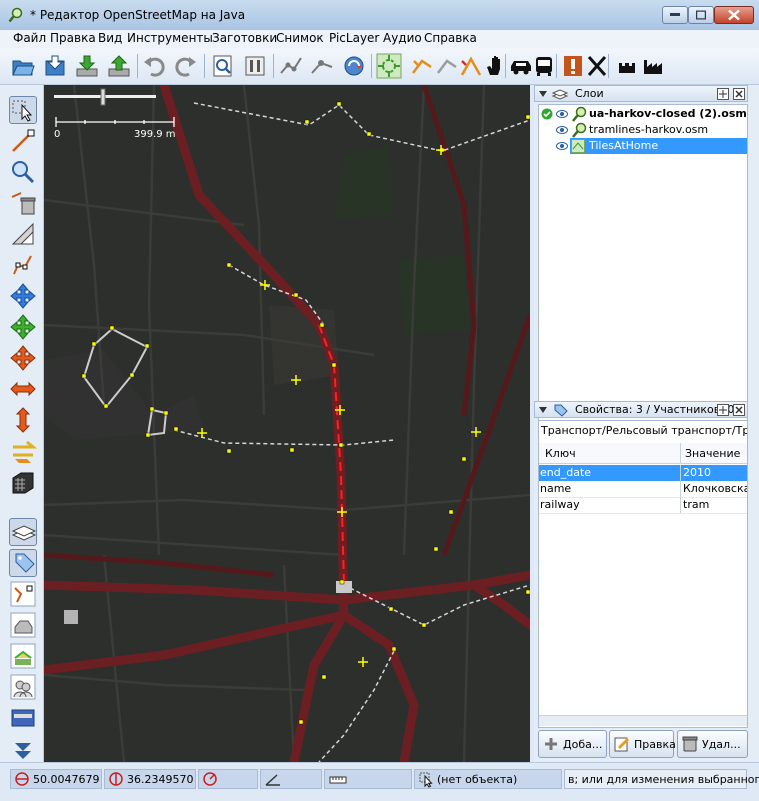 The width and height of the screenshot is (759, 801). Describe the element at coordinates (23, 66) in the screenshot. I see `open-file-button` at that location.